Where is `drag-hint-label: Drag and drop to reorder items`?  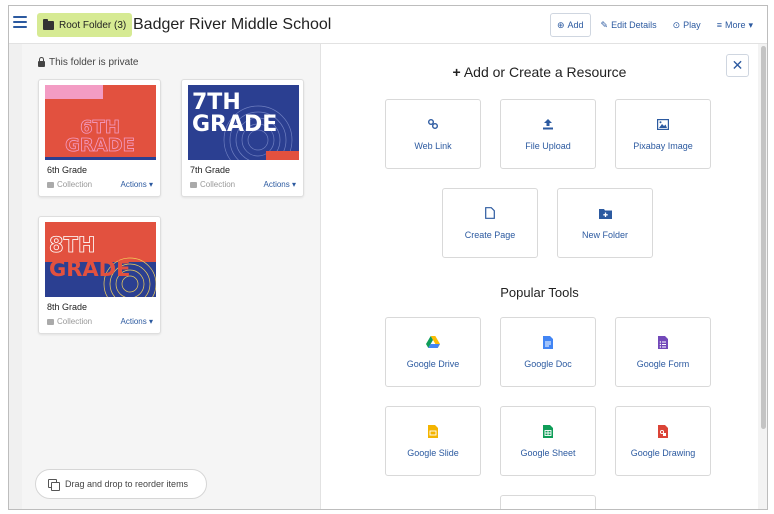 drag-hint-label: Drag and drop to reorder items is located at coordinates (127, 484).